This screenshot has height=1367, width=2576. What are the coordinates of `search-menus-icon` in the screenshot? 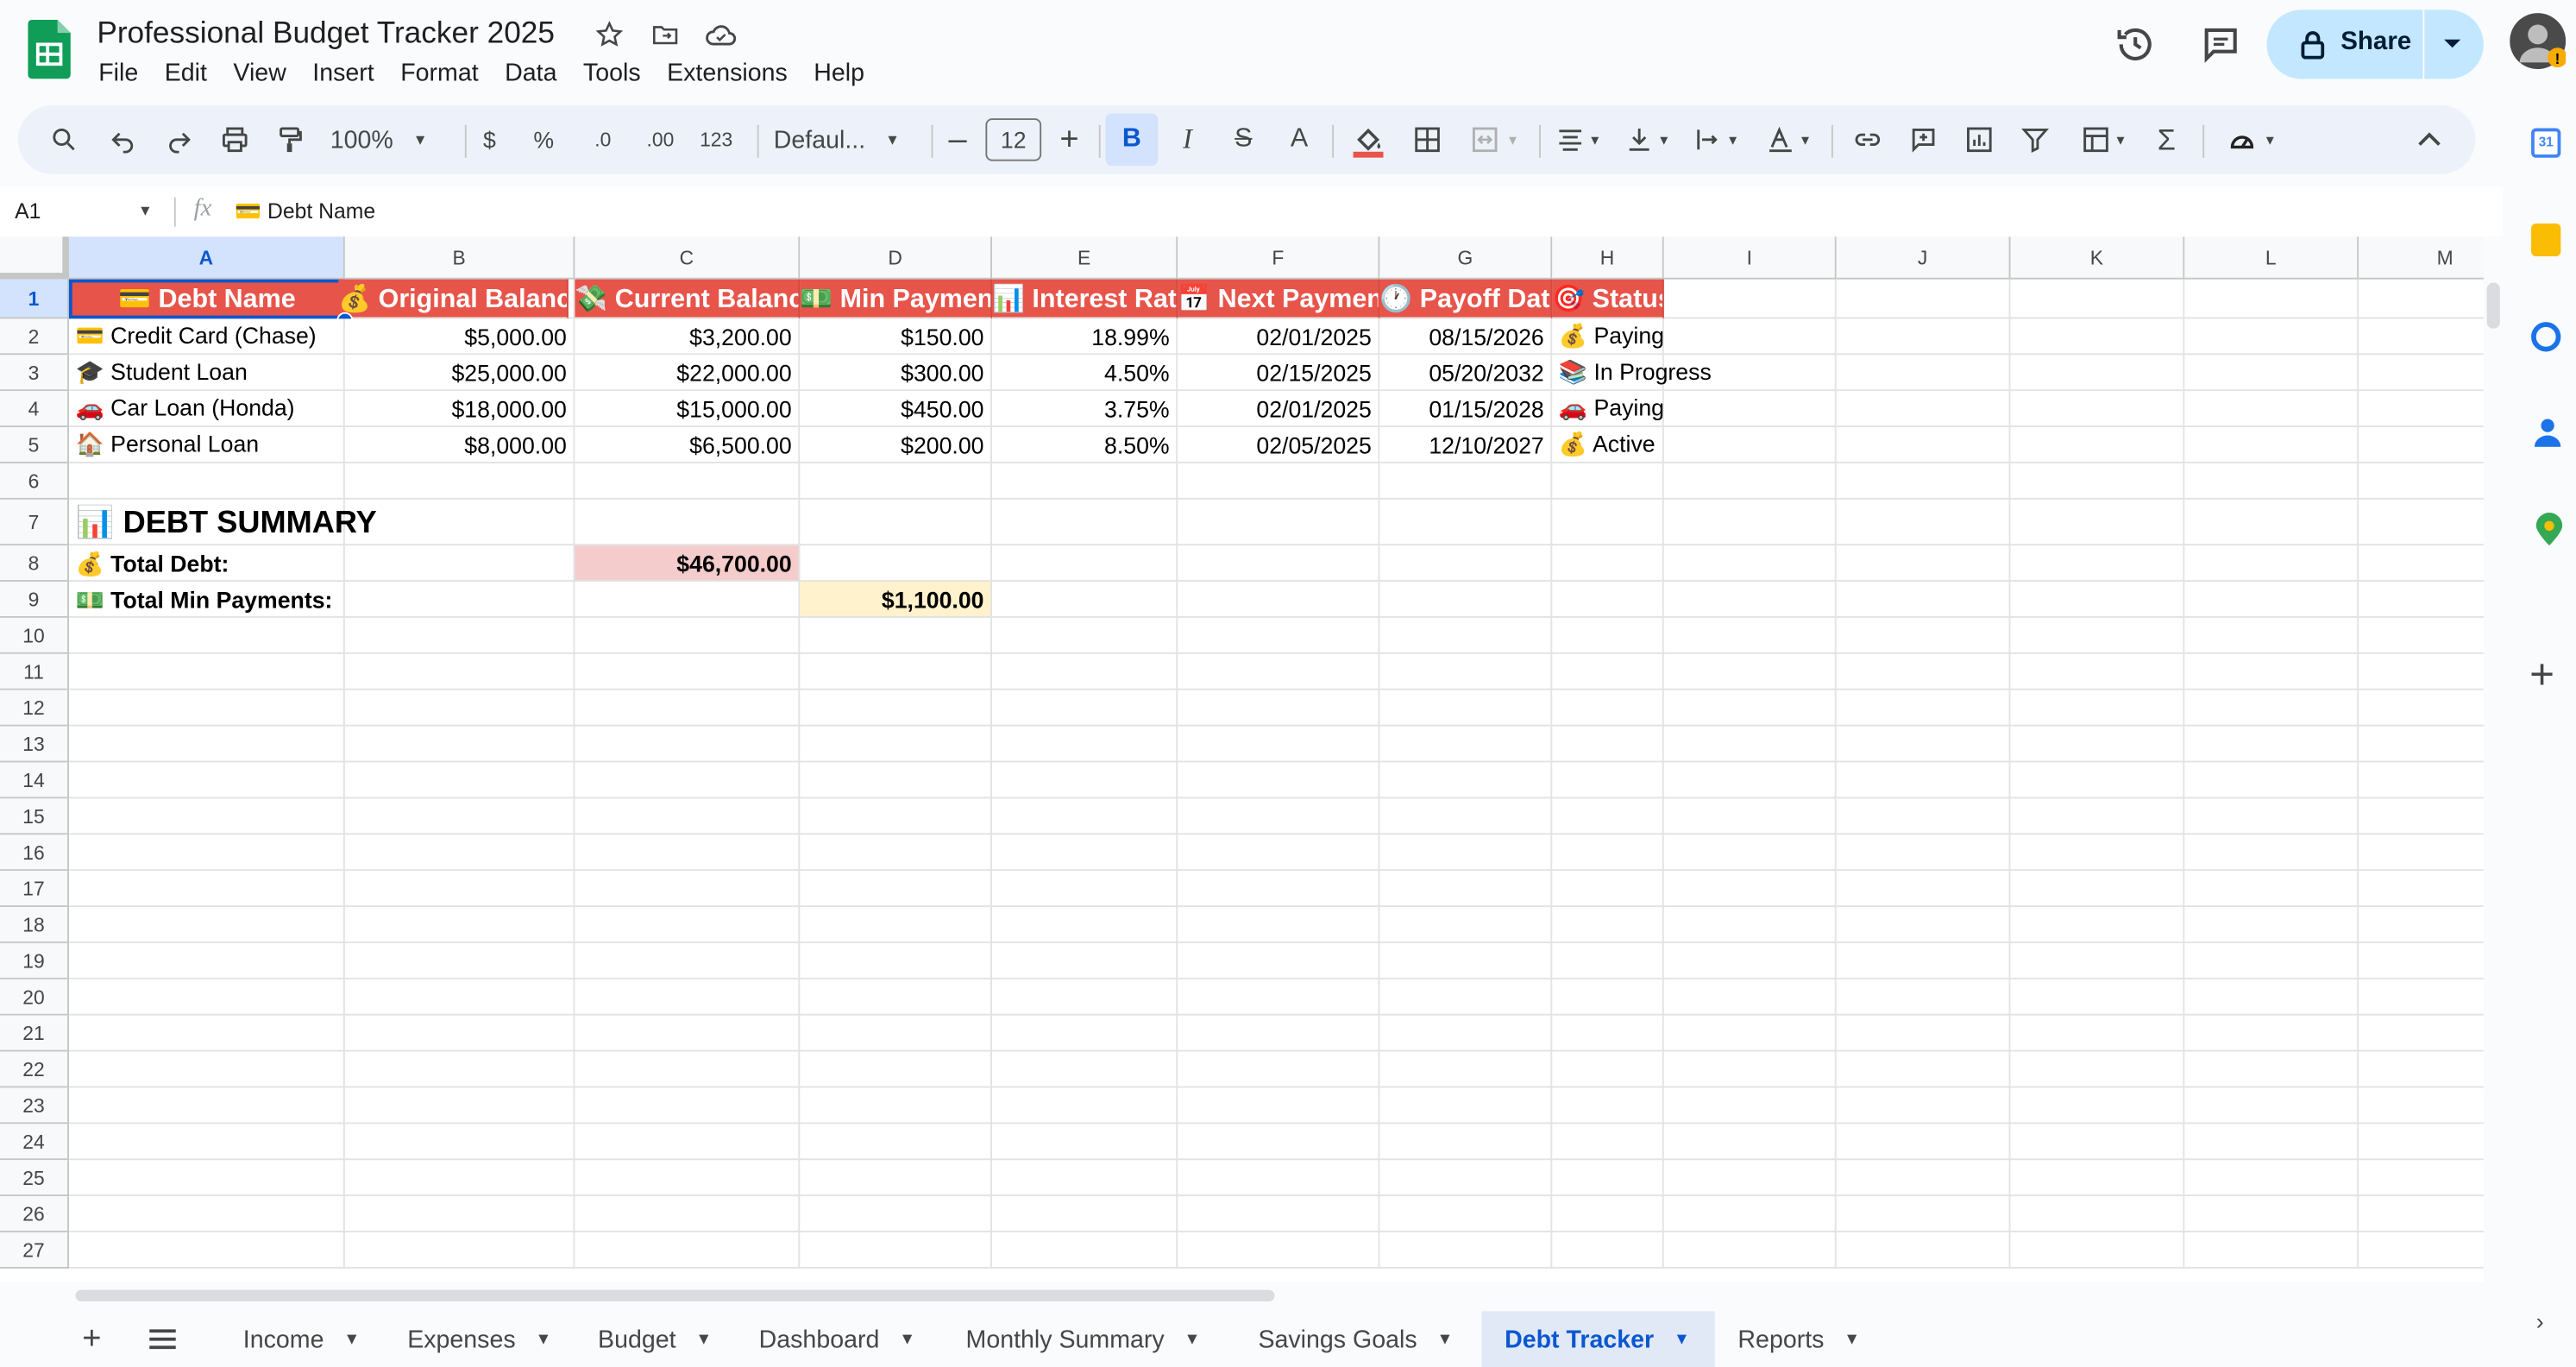 It's located at (64, 139).